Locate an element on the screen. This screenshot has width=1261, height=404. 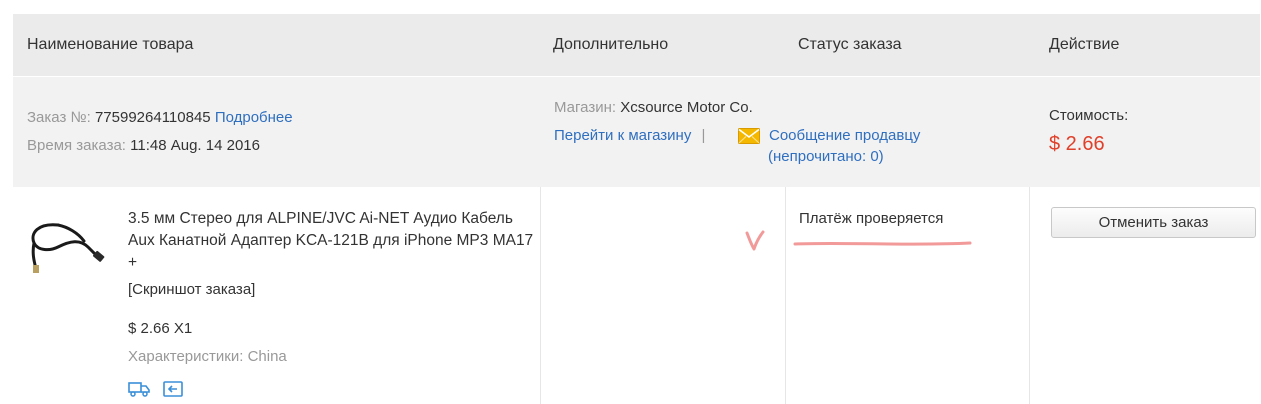
goto-store-link: Перейти к магазину is located at coordinates (622, 135).